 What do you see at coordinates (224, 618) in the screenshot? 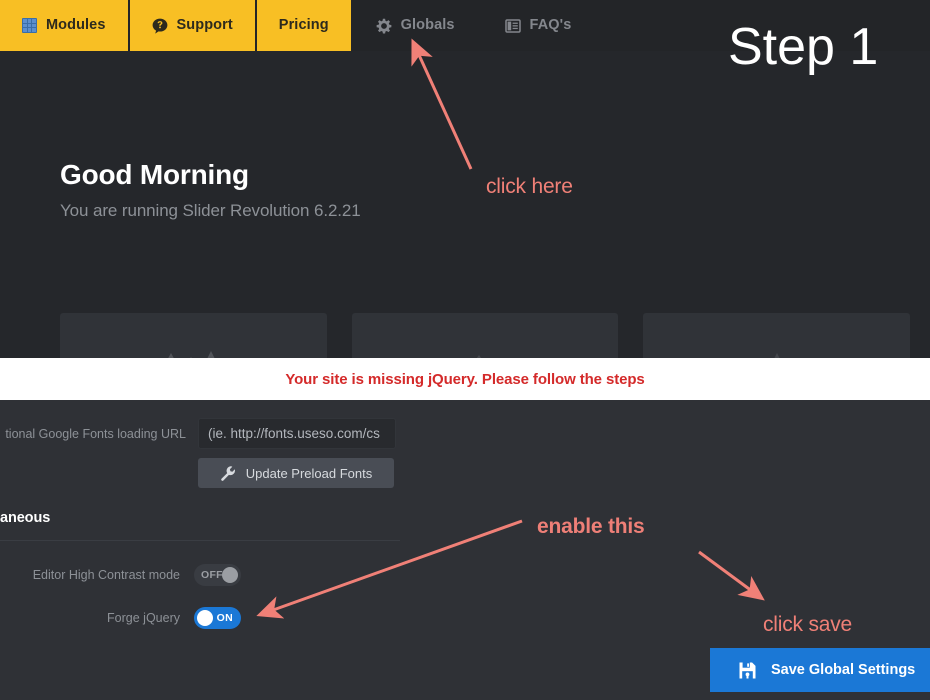
I see `forge-jquery-state: ON` at bounding box center [224, 618].